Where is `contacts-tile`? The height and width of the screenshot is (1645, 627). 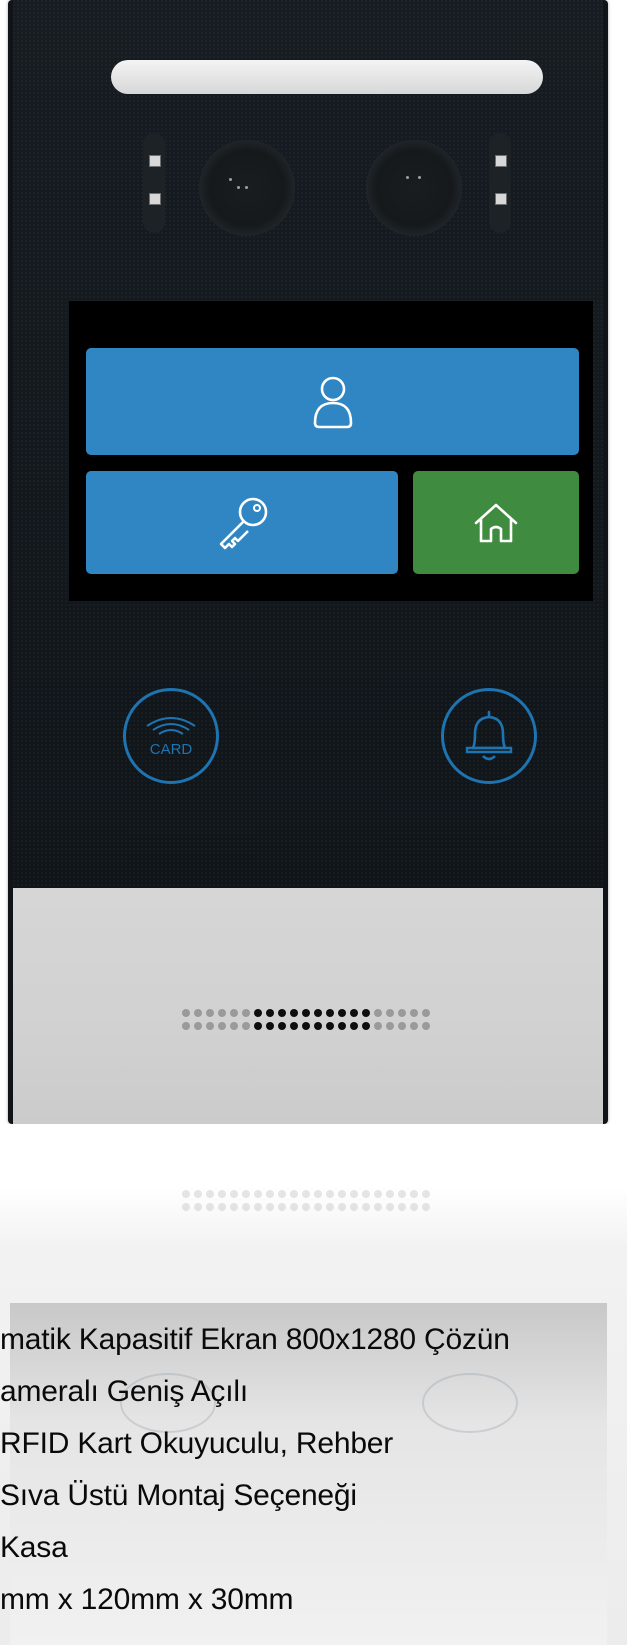 contacts-tile is located at coordinates (332, 401).